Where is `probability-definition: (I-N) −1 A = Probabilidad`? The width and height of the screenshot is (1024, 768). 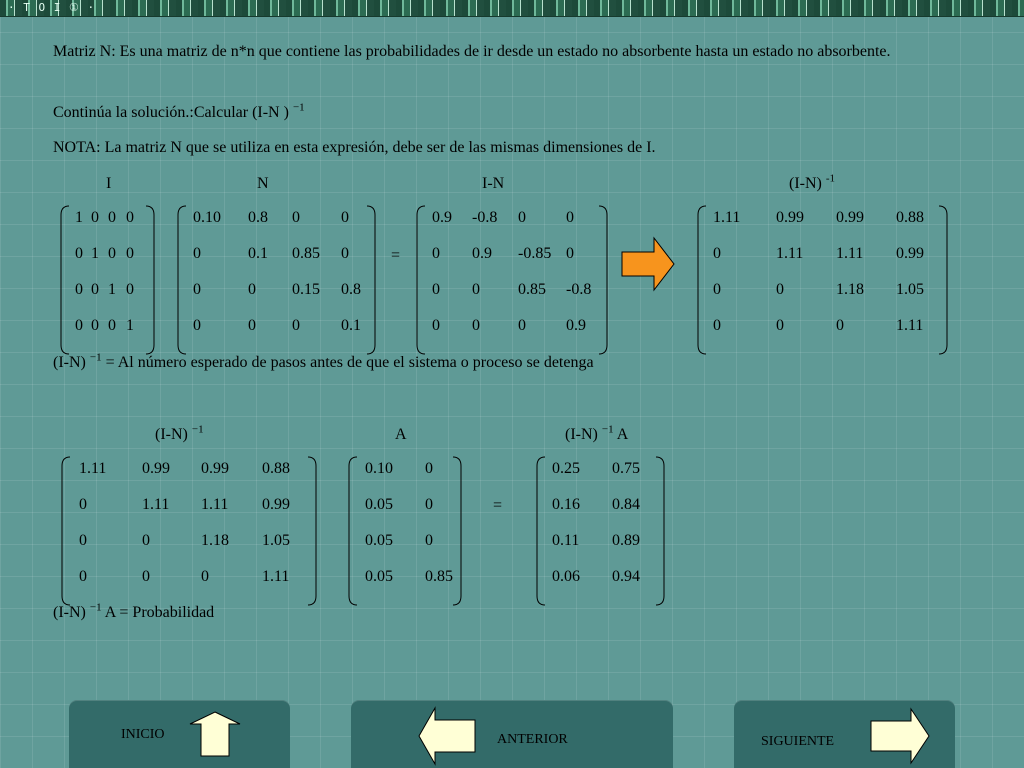 probability-definition: (I-N) −1 A = Probabilidad is located at coordinates (134, 611).